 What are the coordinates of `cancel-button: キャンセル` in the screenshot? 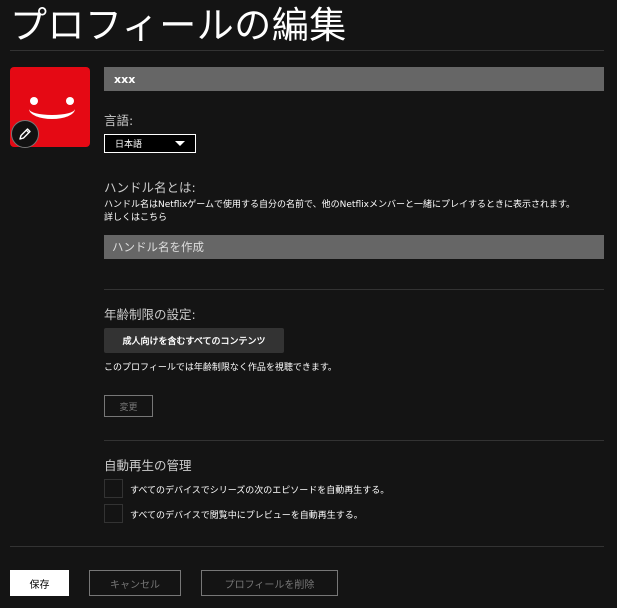 It's located at (135, 583).